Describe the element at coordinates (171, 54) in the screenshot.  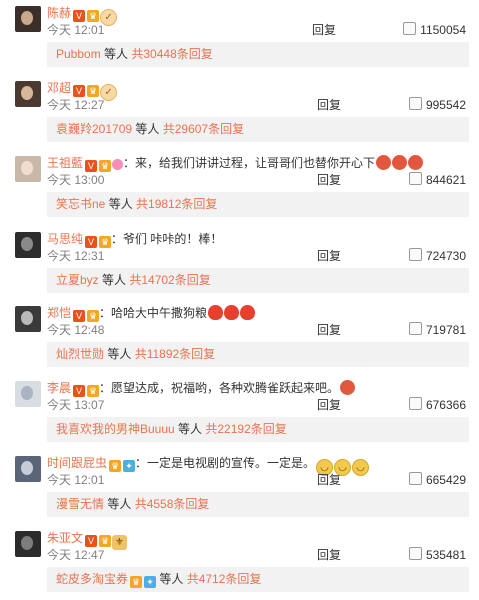
I see `sub-reply-count-link: 共30448条回复` at that location.